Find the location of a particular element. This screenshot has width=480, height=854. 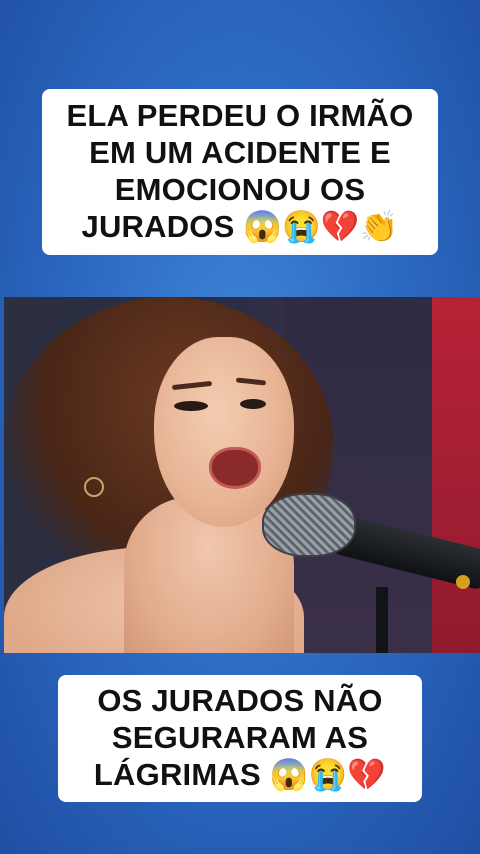

bottom-caption: OS JURADOS NÃO SEGURARAM AS LÁGRIMAS 😱😭💔 is located at coordinates (240, 738).